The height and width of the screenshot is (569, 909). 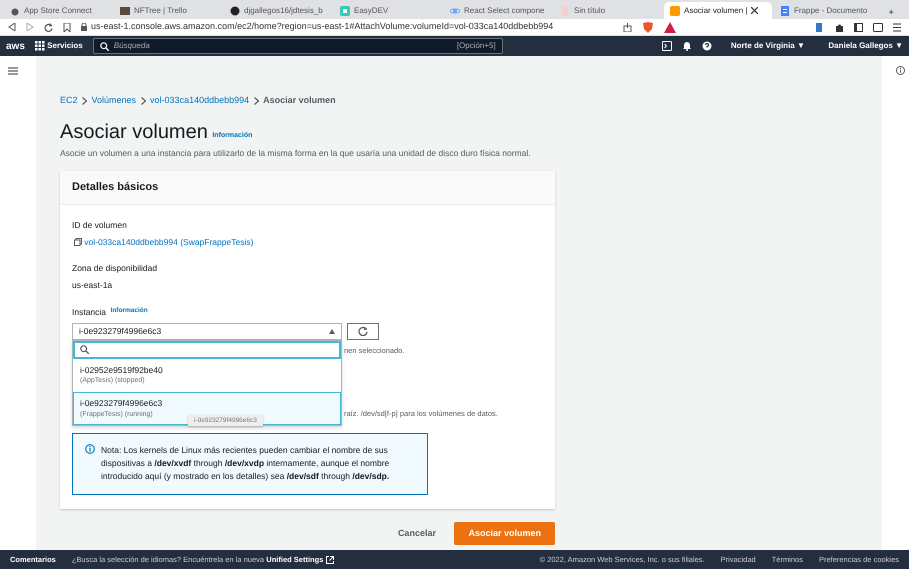 What do you see at coordinates (168, 10) in the screenshot?
I see `browser-tab: NFTree | Trello` at bounding box center [168, 10].